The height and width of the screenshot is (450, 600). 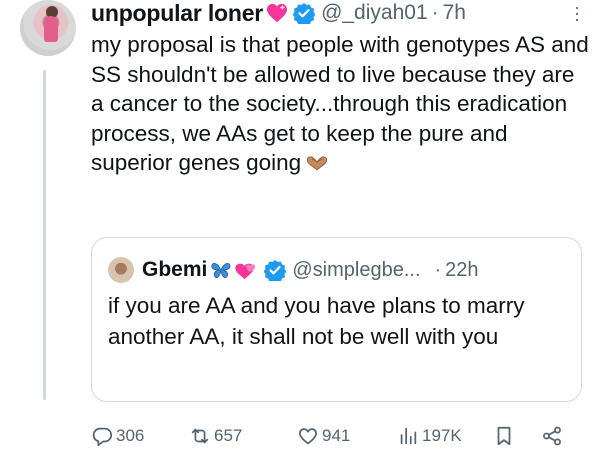 I want to click on share-button, so click(x=552, y=436).